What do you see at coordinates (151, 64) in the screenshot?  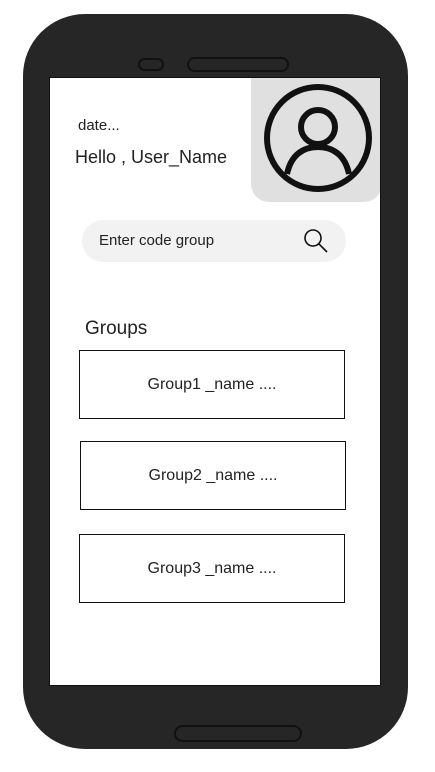 I see `front-camera` at bounding box center [151, 64].